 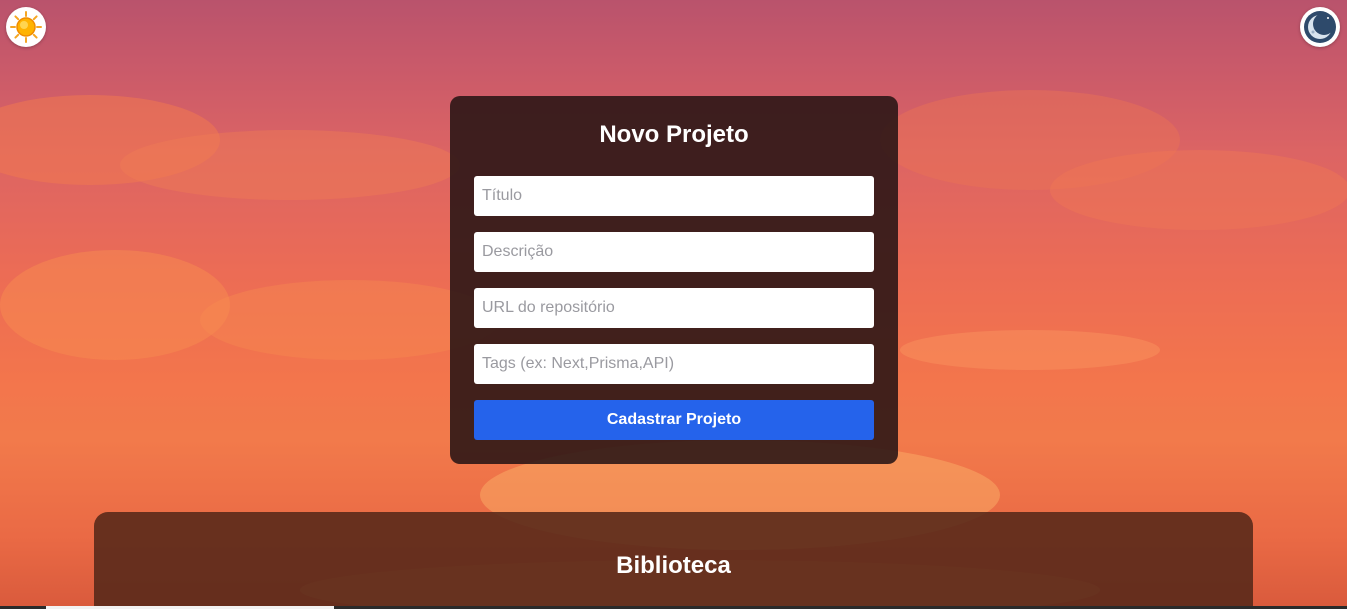 I want to click on library-section: Biblioteca, so click(x=673, y=560).